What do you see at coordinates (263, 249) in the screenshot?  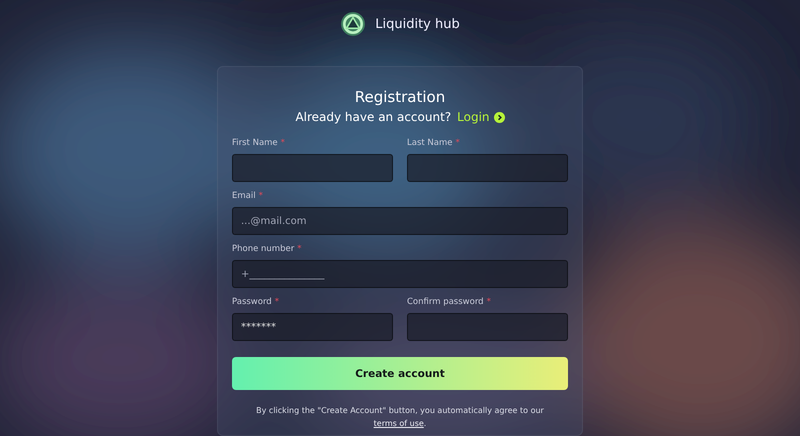 I see `field-label: Phone number` at bounding box center [263, 249].